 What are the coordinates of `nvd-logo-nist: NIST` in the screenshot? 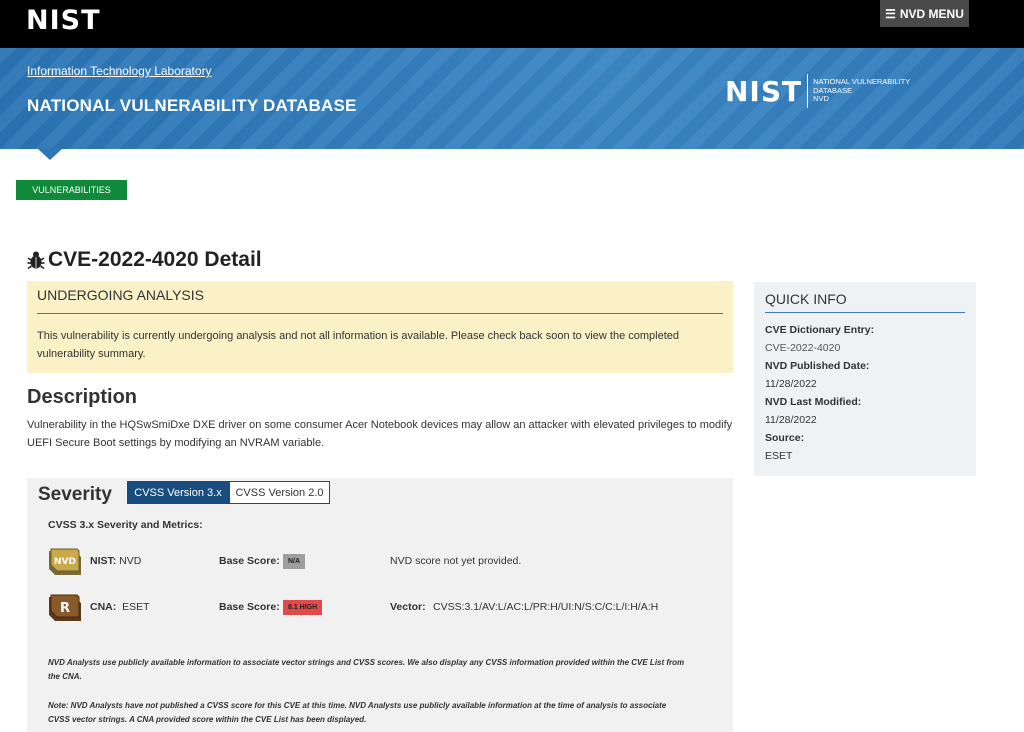 It's located at (764, 91).